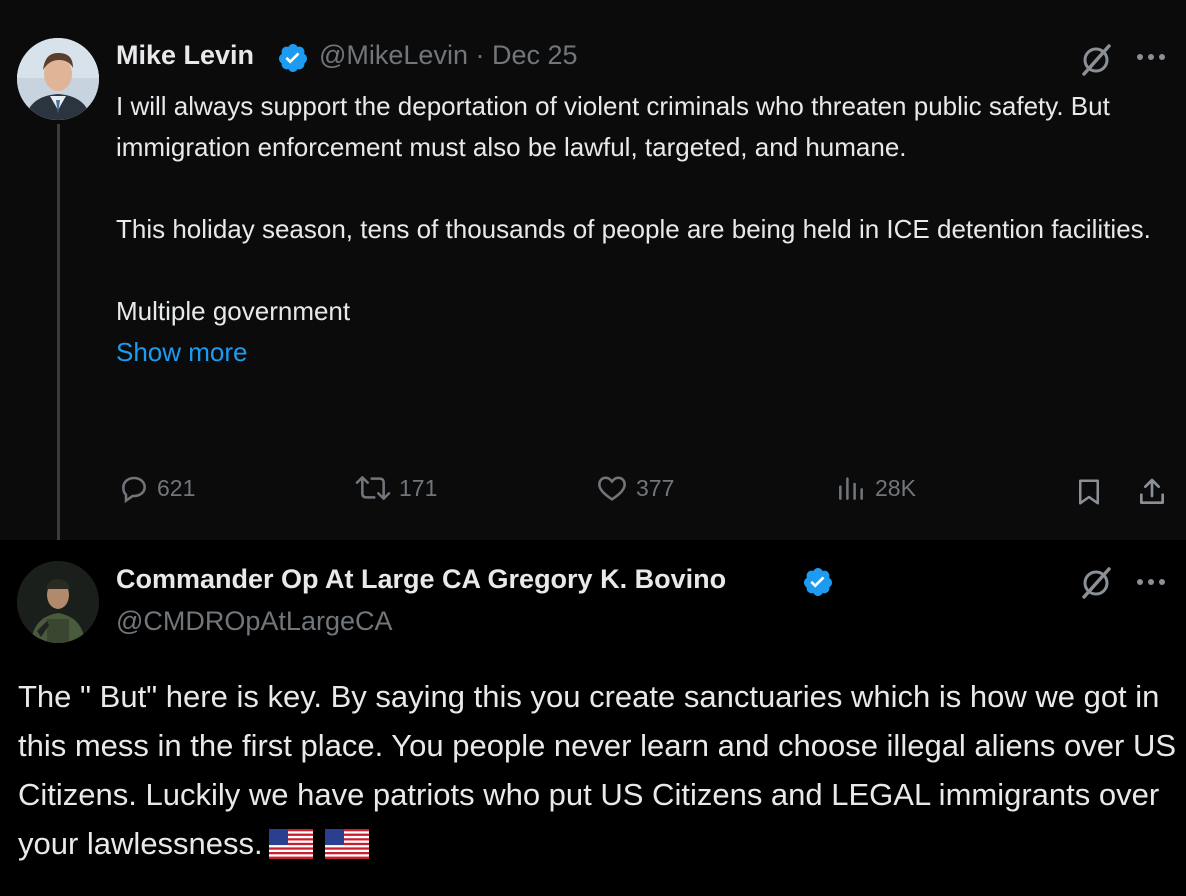 This screenshot has height=896, width=1186. Describe the element at coordinates (641, 352) in the screenshot. I see `show-more-link: Show more` at that location.